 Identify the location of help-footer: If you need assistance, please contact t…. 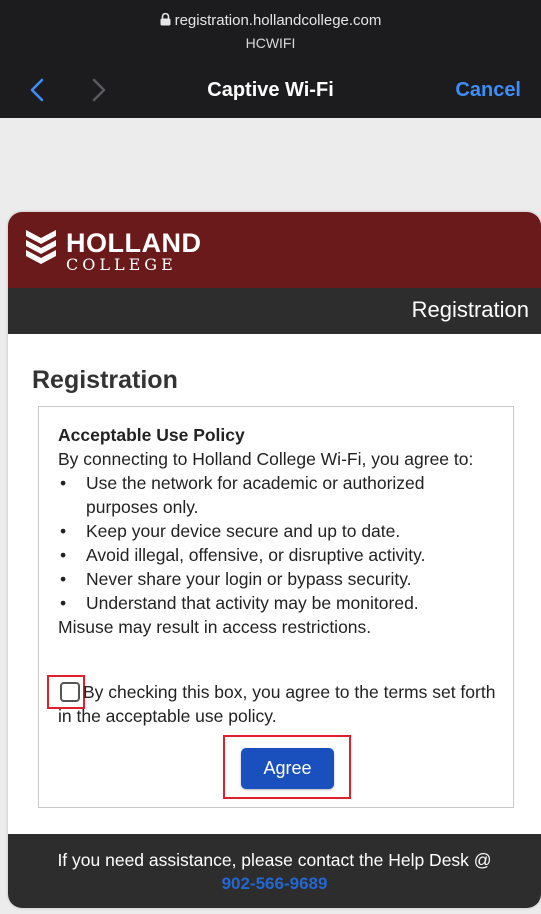
(274, 871).